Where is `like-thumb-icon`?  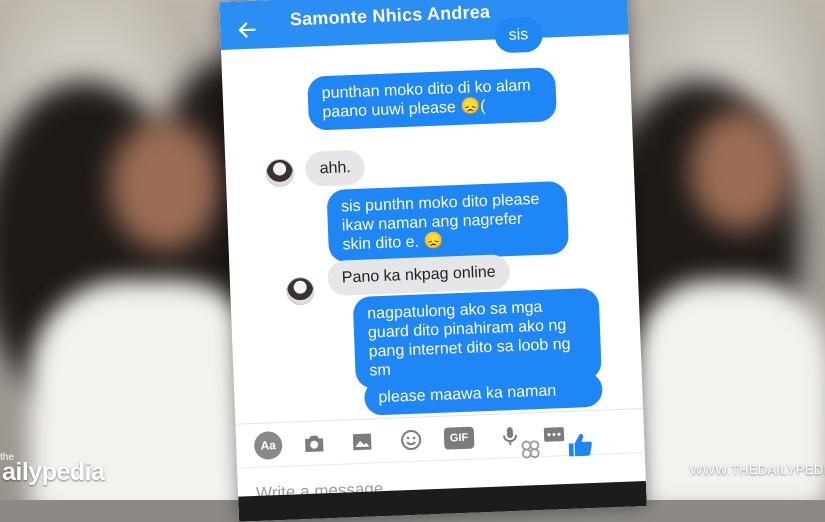 like-thumb-icon is located at coordinates (580, 445).